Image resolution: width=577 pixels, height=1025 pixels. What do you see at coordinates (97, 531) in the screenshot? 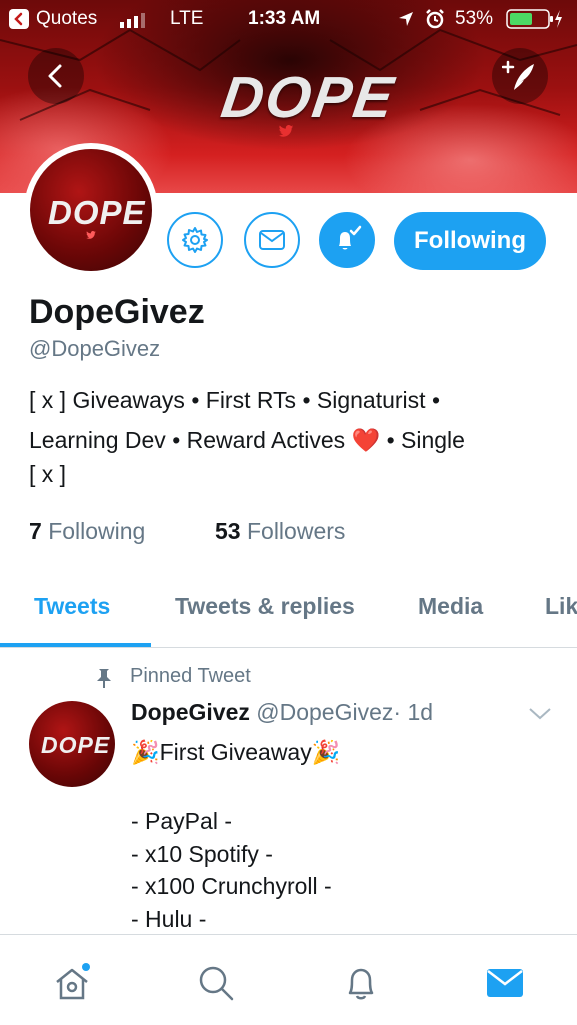
I see `following-label: Following` at bounding box center [97, 531].